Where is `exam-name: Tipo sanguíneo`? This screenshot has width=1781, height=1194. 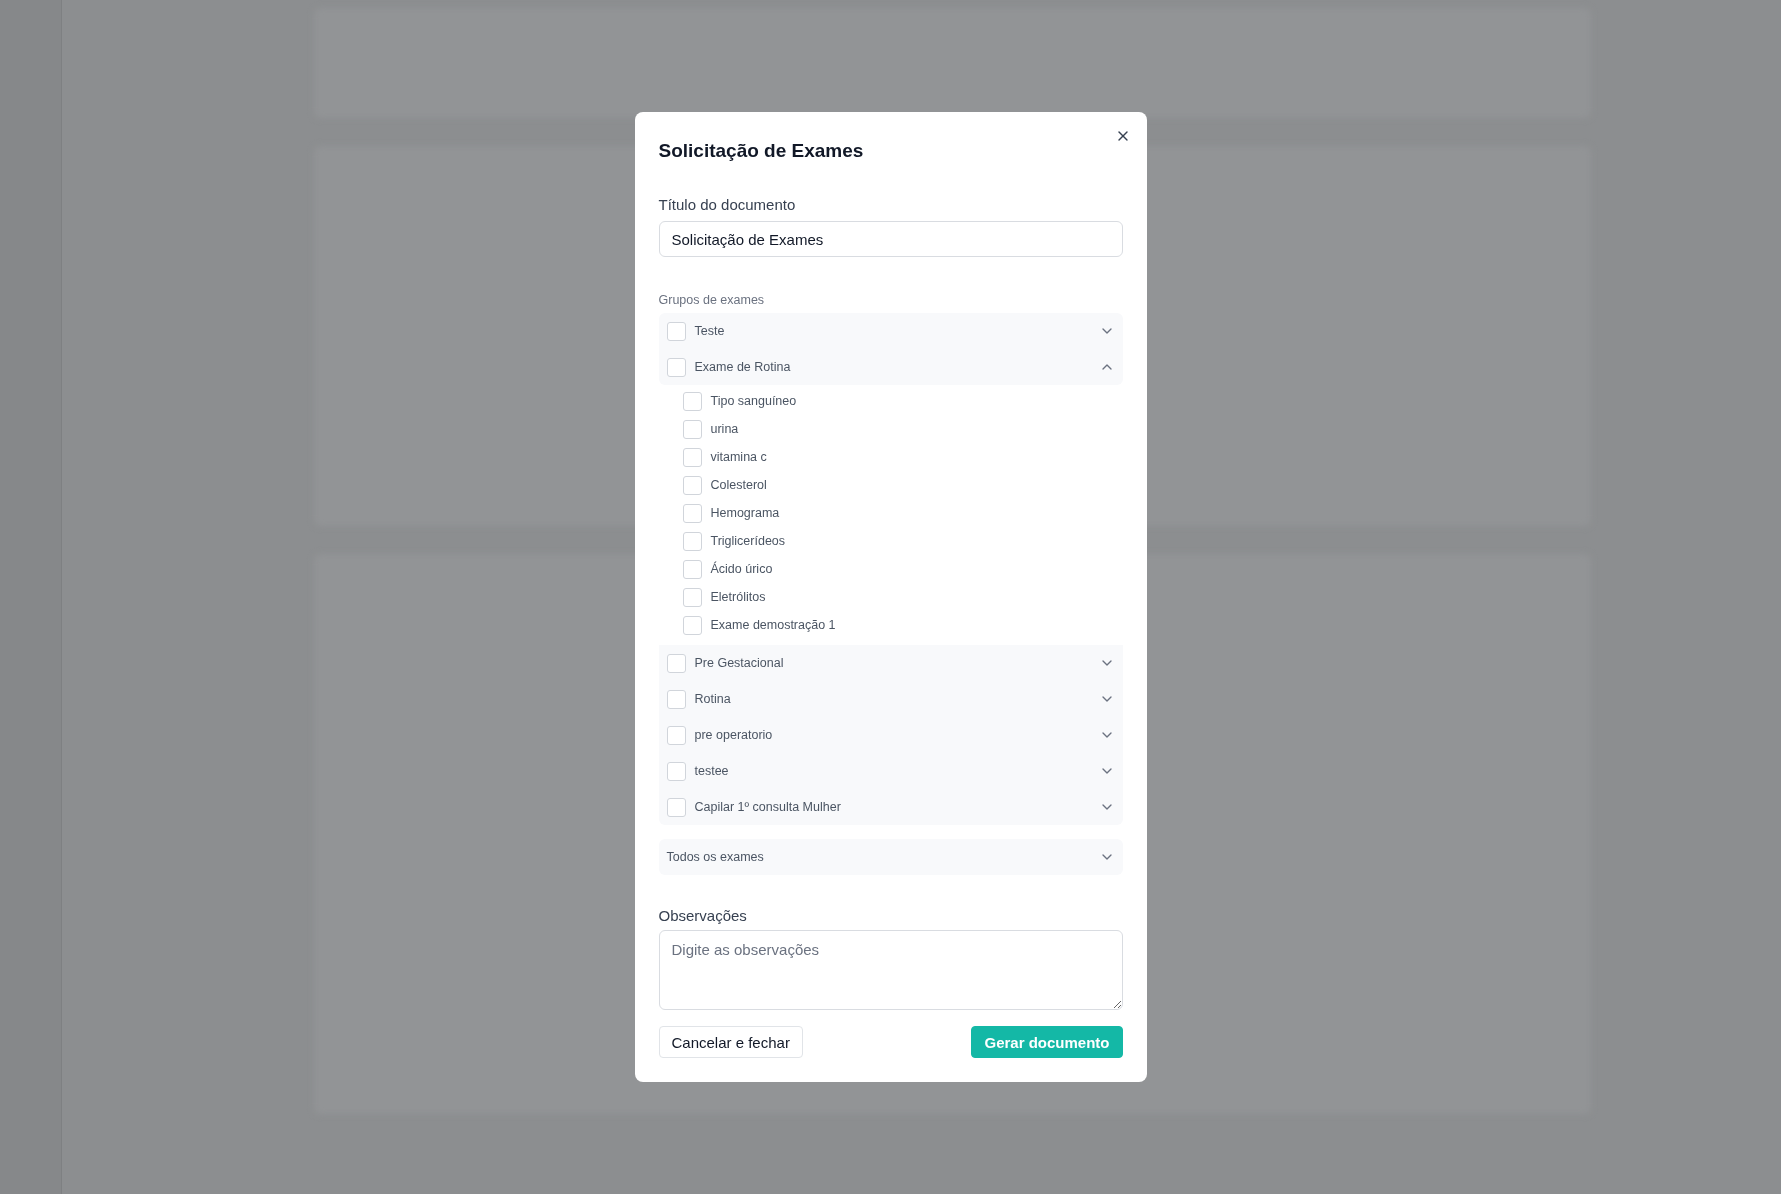
exam-name: Tipo sanguíneo is located at coordinates (754, 401).